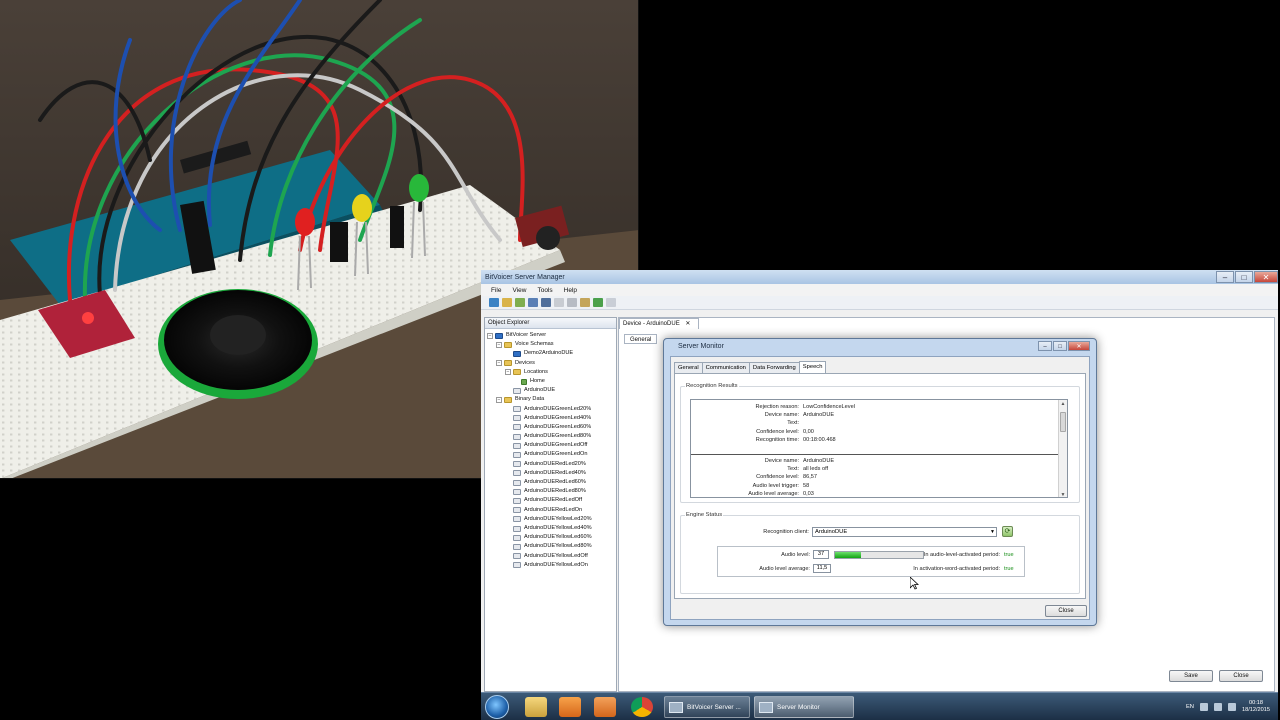 The width and height of the screenshot is (1280, 720). What do you see at coordinates (551, 519) in the screenshot?
I see `binary-data-item: ArduinoDUEYellowLed20%` at bounding box center [551, 519].